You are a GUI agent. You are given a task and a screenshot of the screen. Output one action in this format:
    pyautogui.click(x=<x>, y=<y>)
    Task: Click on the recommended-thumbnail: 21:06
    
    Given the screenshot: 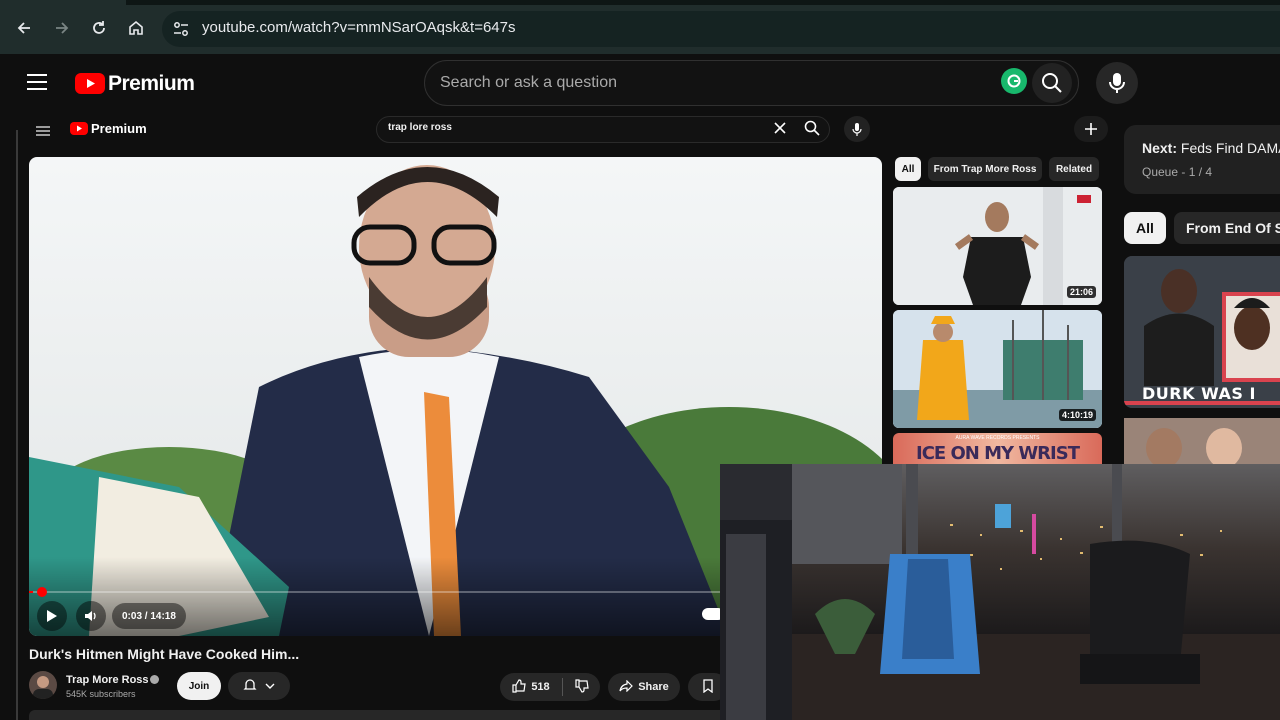 What is the action you would take?
    pyautogui.click(x=997, y=246)
    